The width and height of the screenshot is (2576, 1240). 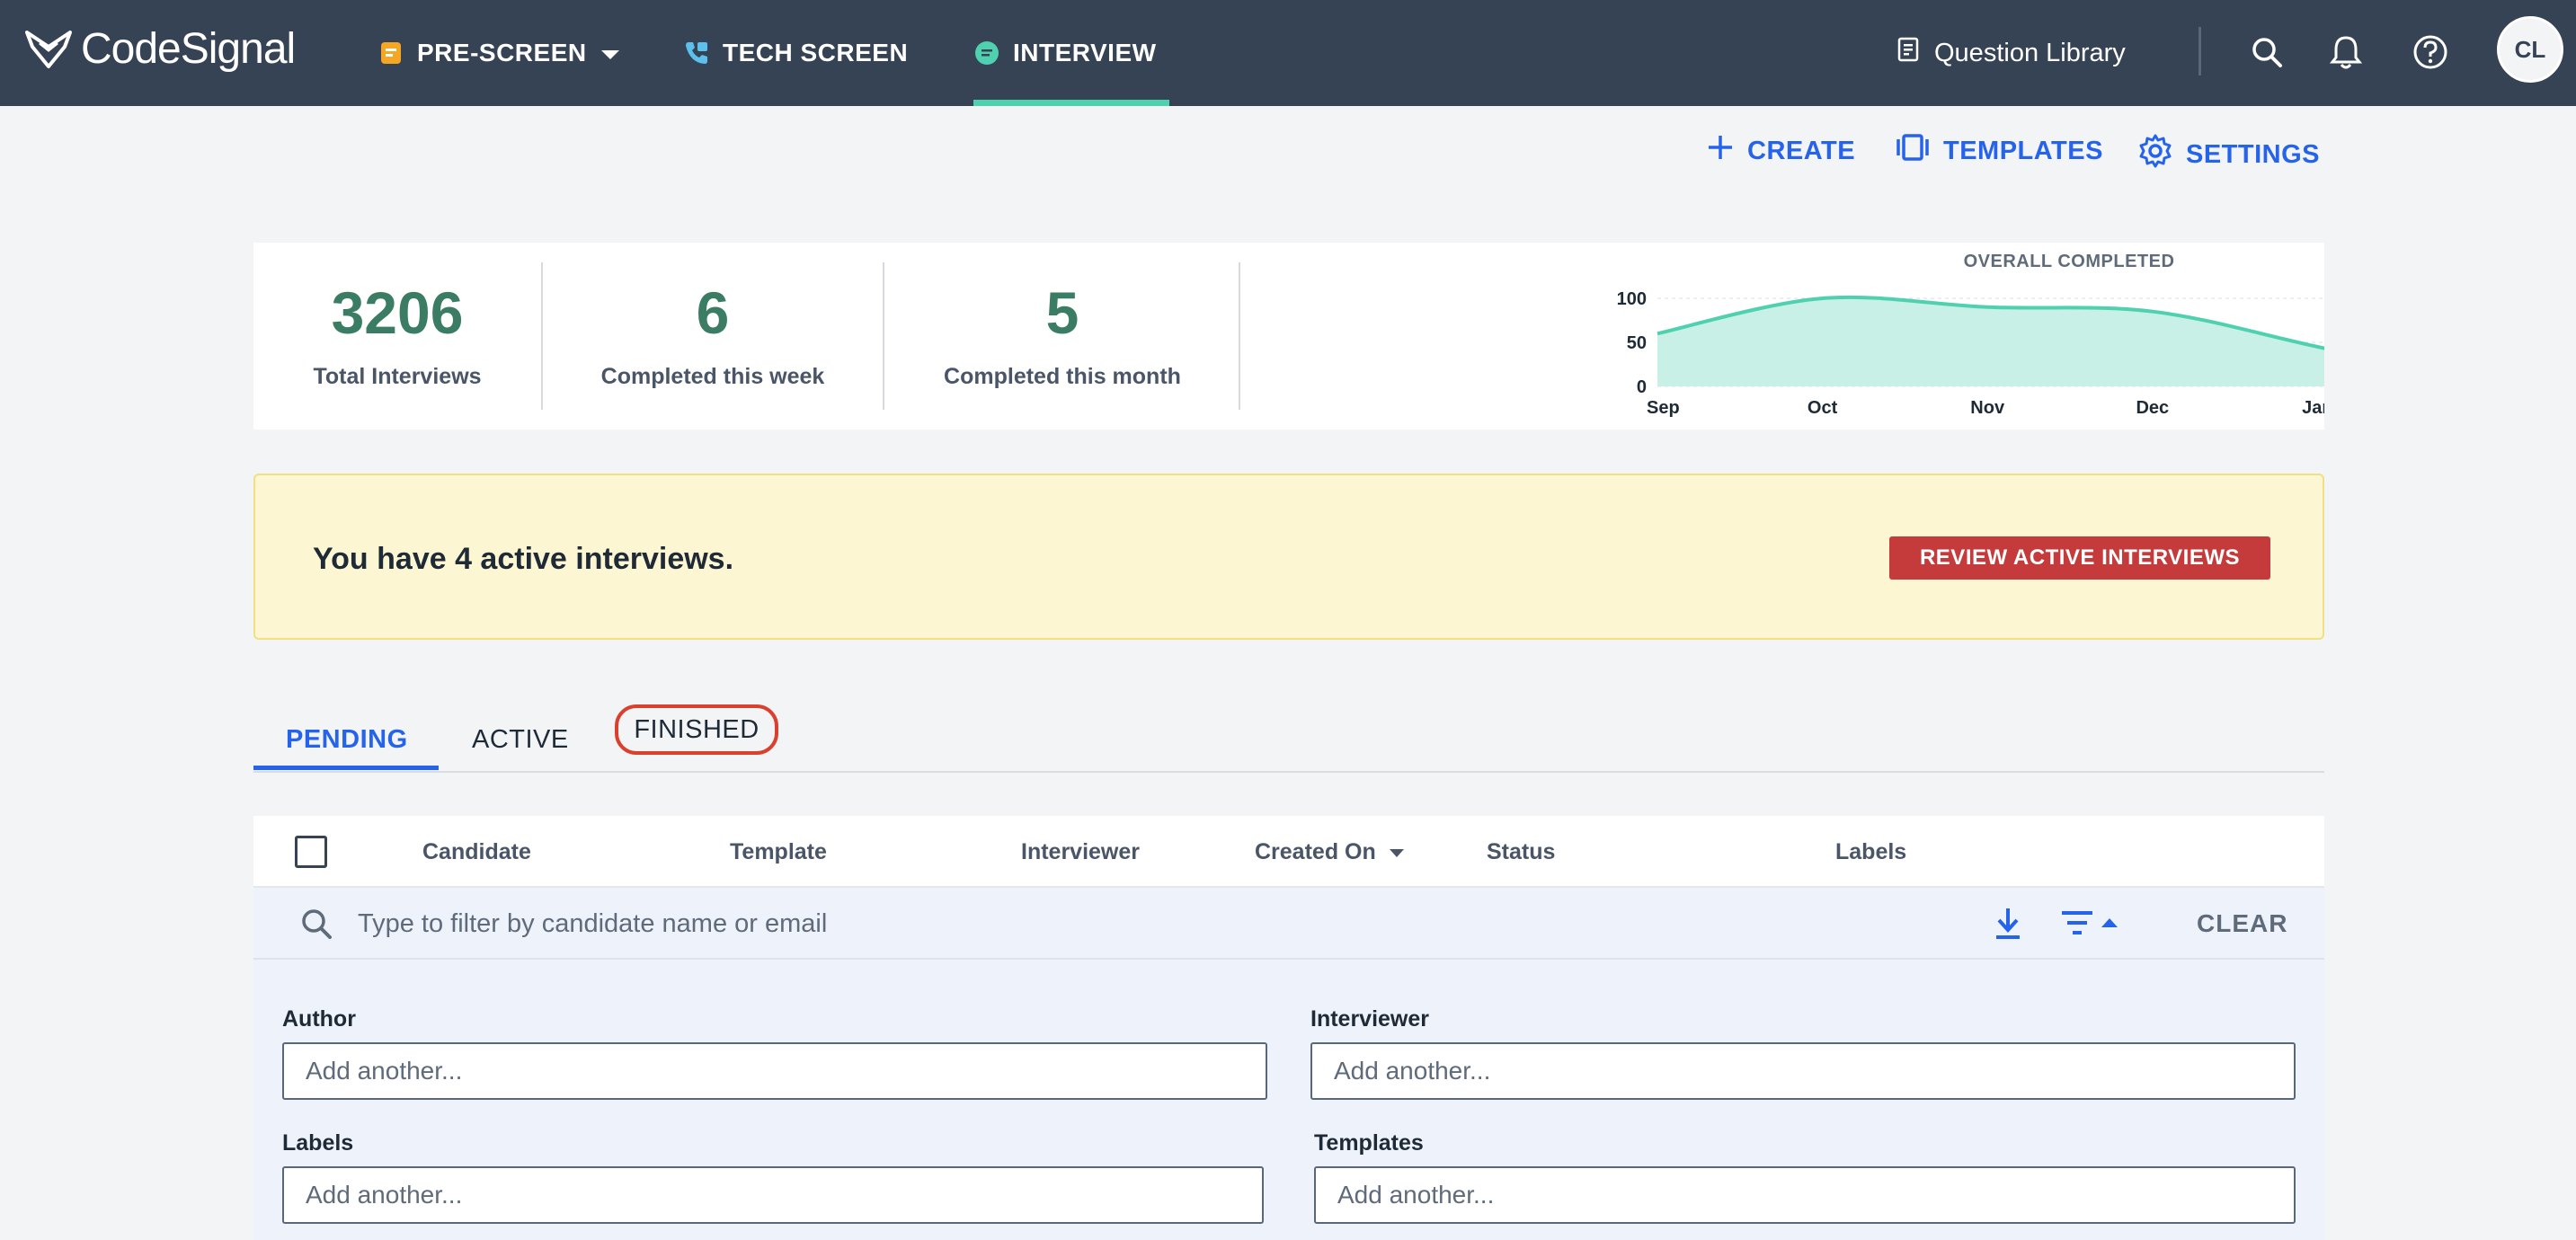 I want to click on help-icon, so click(x=2430, y=52).